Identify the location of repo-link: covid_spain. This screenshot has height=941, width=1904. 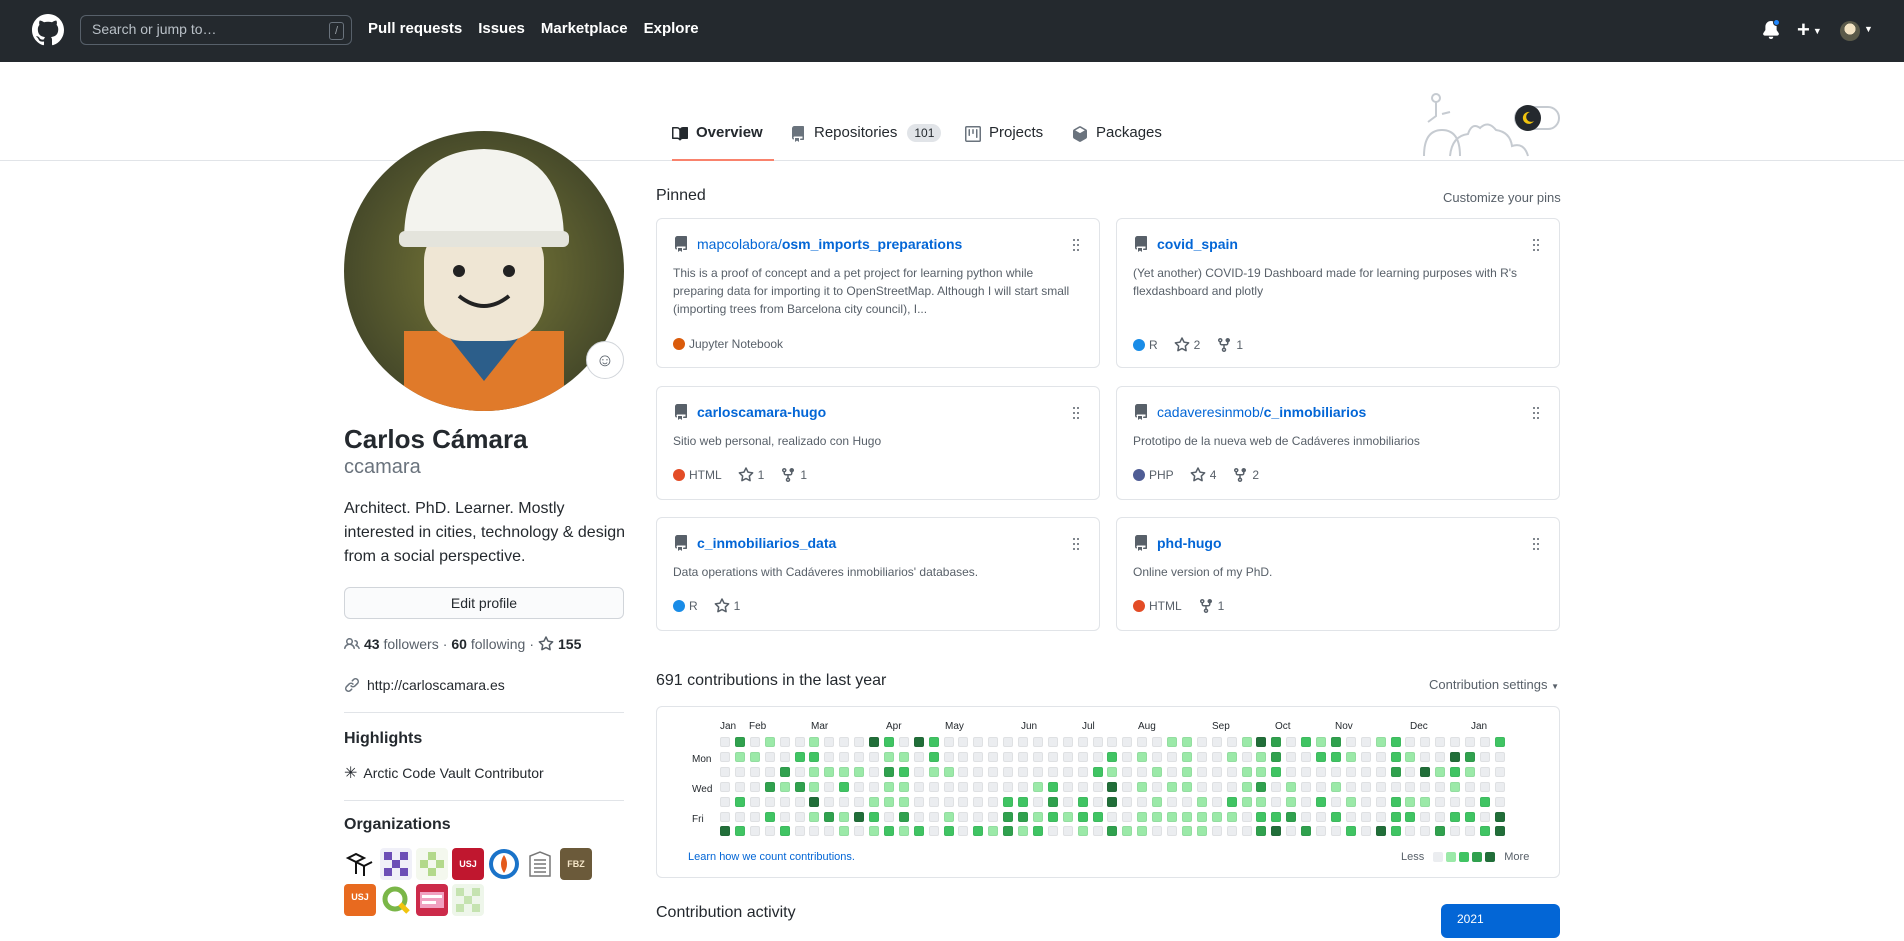
(1197, 244).